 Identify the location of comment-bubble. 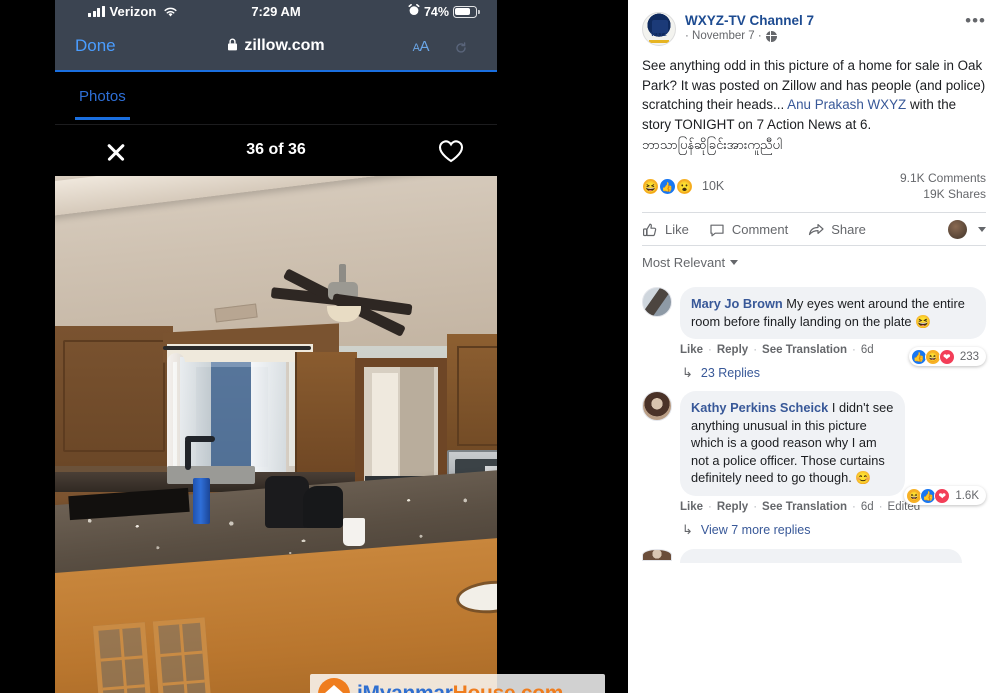
(821, 555).